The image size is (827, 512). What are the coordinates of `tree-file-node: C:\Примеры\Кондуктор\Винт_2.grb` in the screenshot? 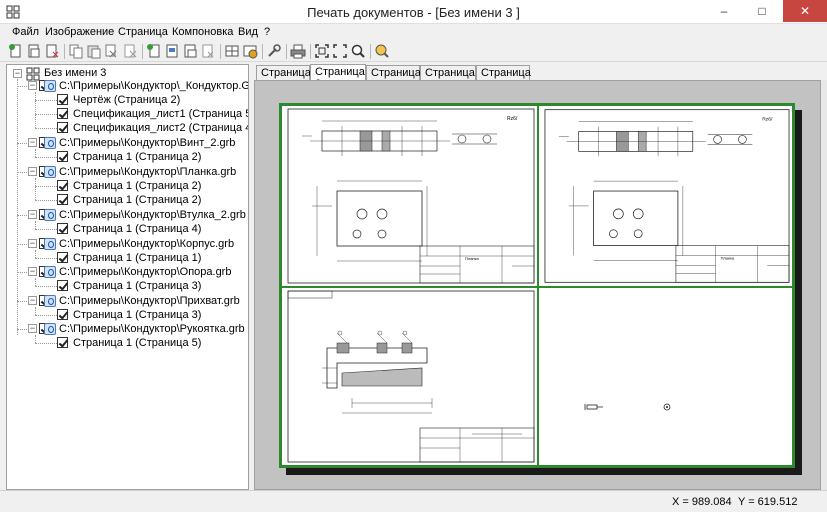 It's located at (147, 144).